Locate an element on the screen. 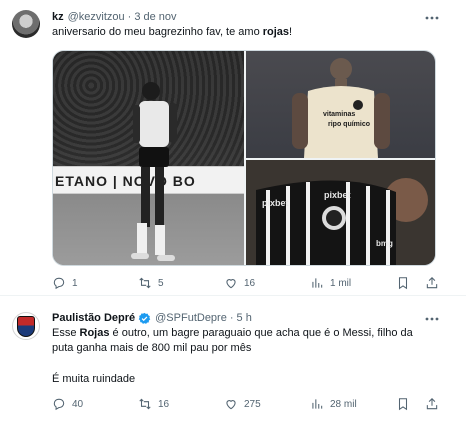 Image resolution: width=466 pixels, height=424 pixels. club-crest-icon is located at coordinates (26, 326).